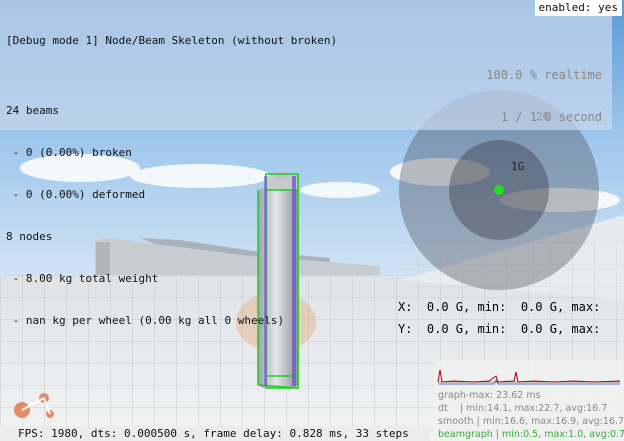 Image resolution: width=624 pixels, height=441 pixels. Describe the element at coordinates (29, 236) in the screenshot. I see `debug-line: 8 nodes` at that location.